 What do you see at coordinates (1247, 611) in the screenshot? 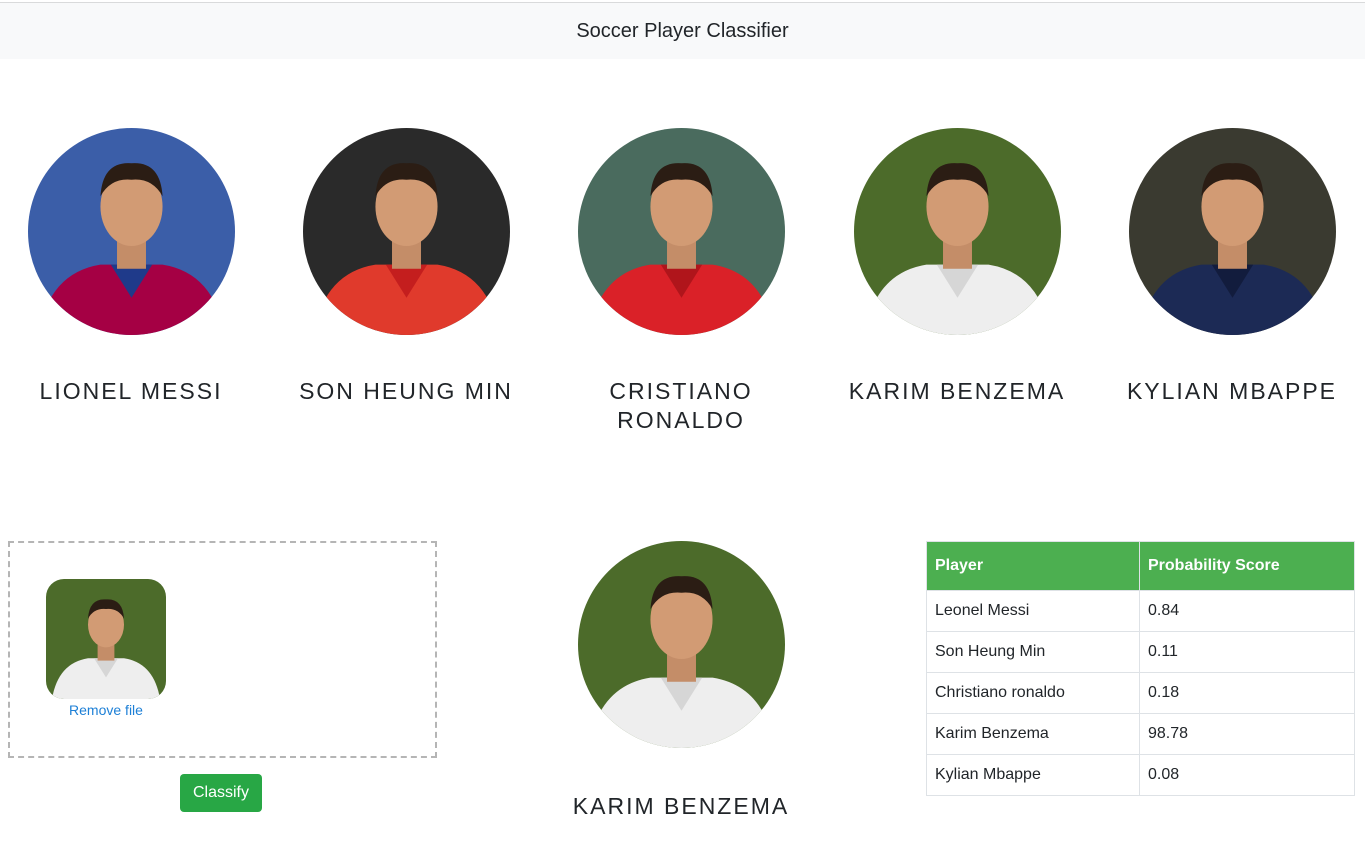
I see `cell-score: 0.84` at bounding box center [1247, 611].